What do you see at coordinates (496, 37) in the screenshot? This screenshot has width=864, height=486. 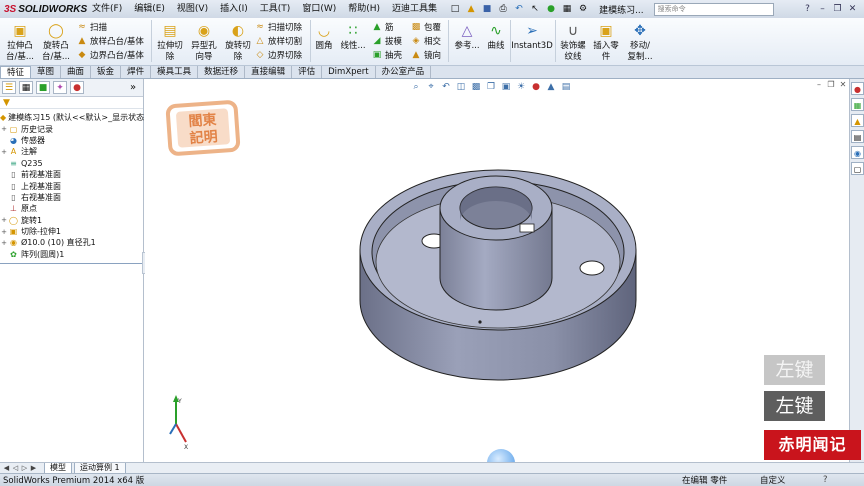 I see `curves-button: ∿ 曲线` at bounding box center [496, 37].